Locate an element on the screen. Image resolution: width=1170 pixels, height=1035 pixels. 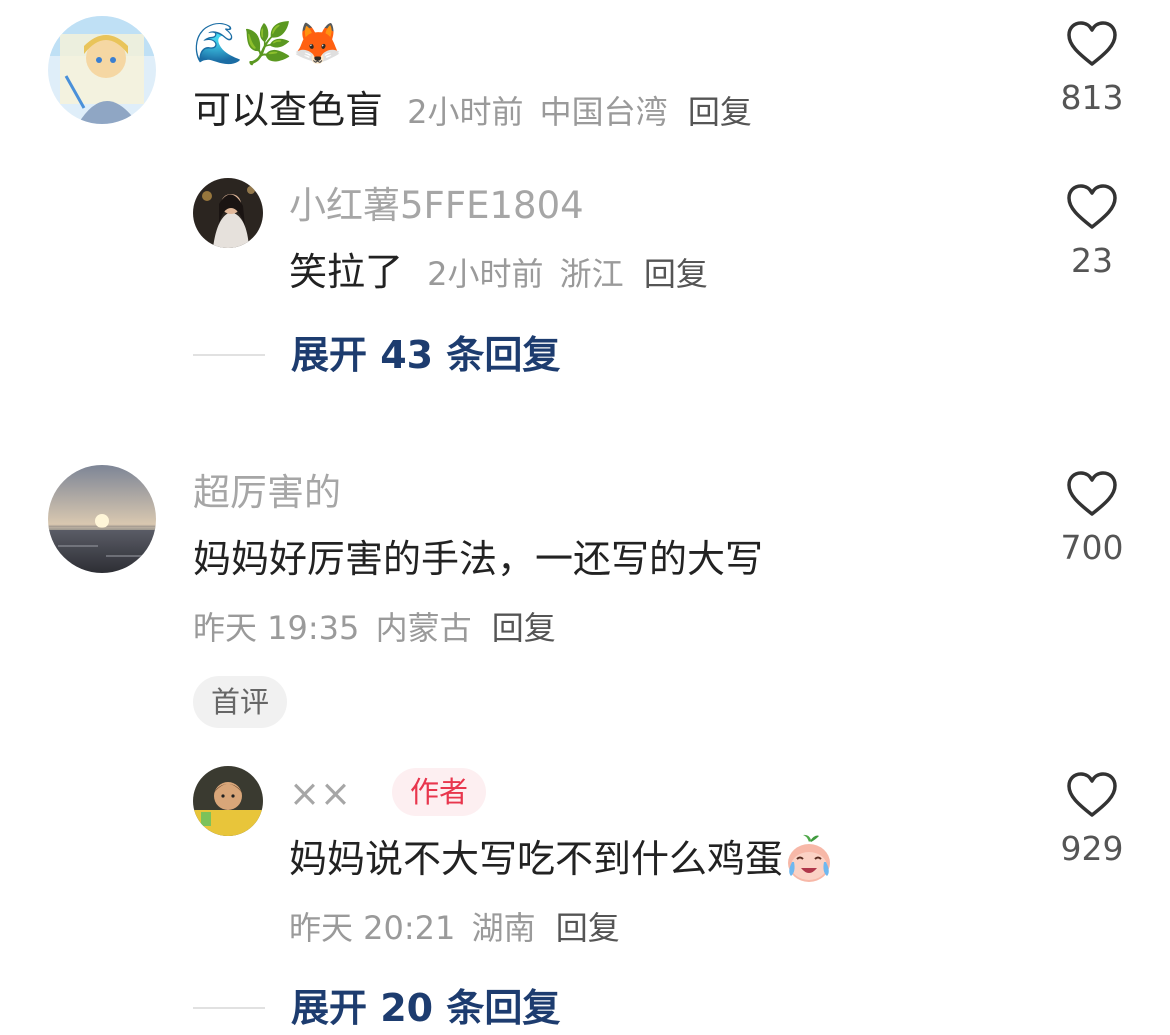
like-button: 700 is located at coordinates (1092, 520).